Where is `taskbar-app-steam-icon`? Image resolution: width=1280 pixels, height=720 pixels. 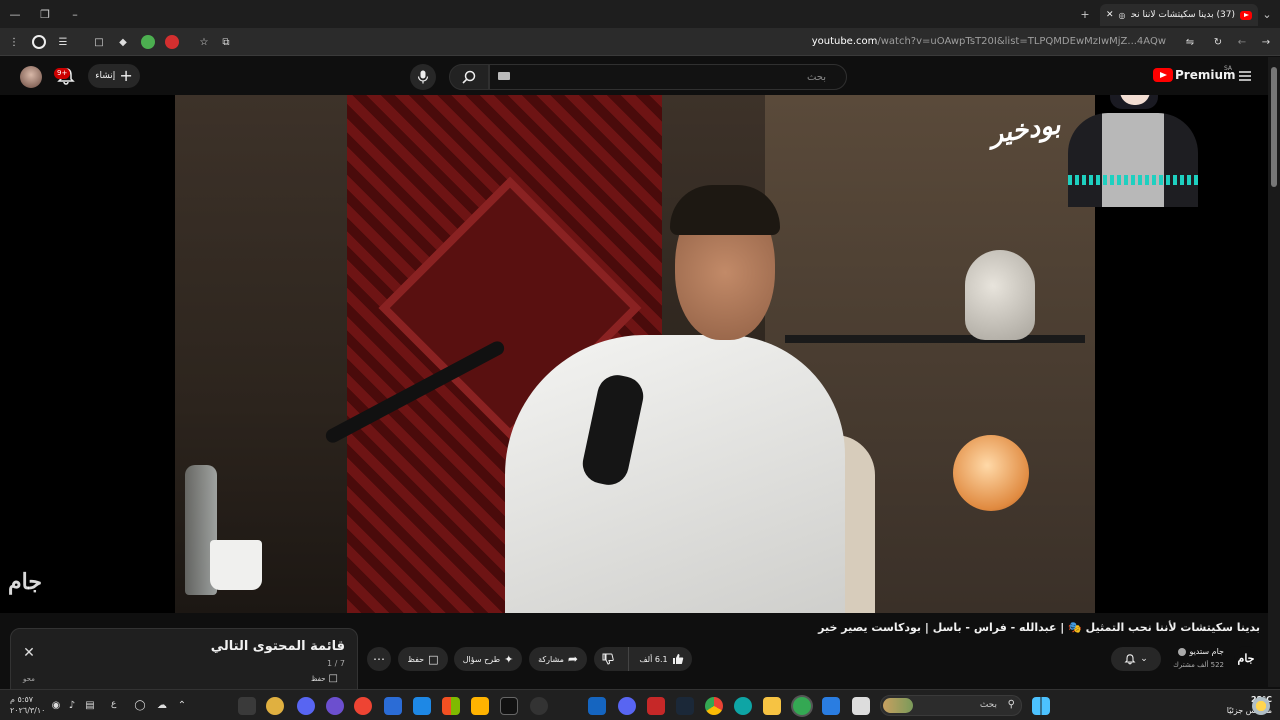 taskbar-app-steam-icon is located at coordinates (685, 706).